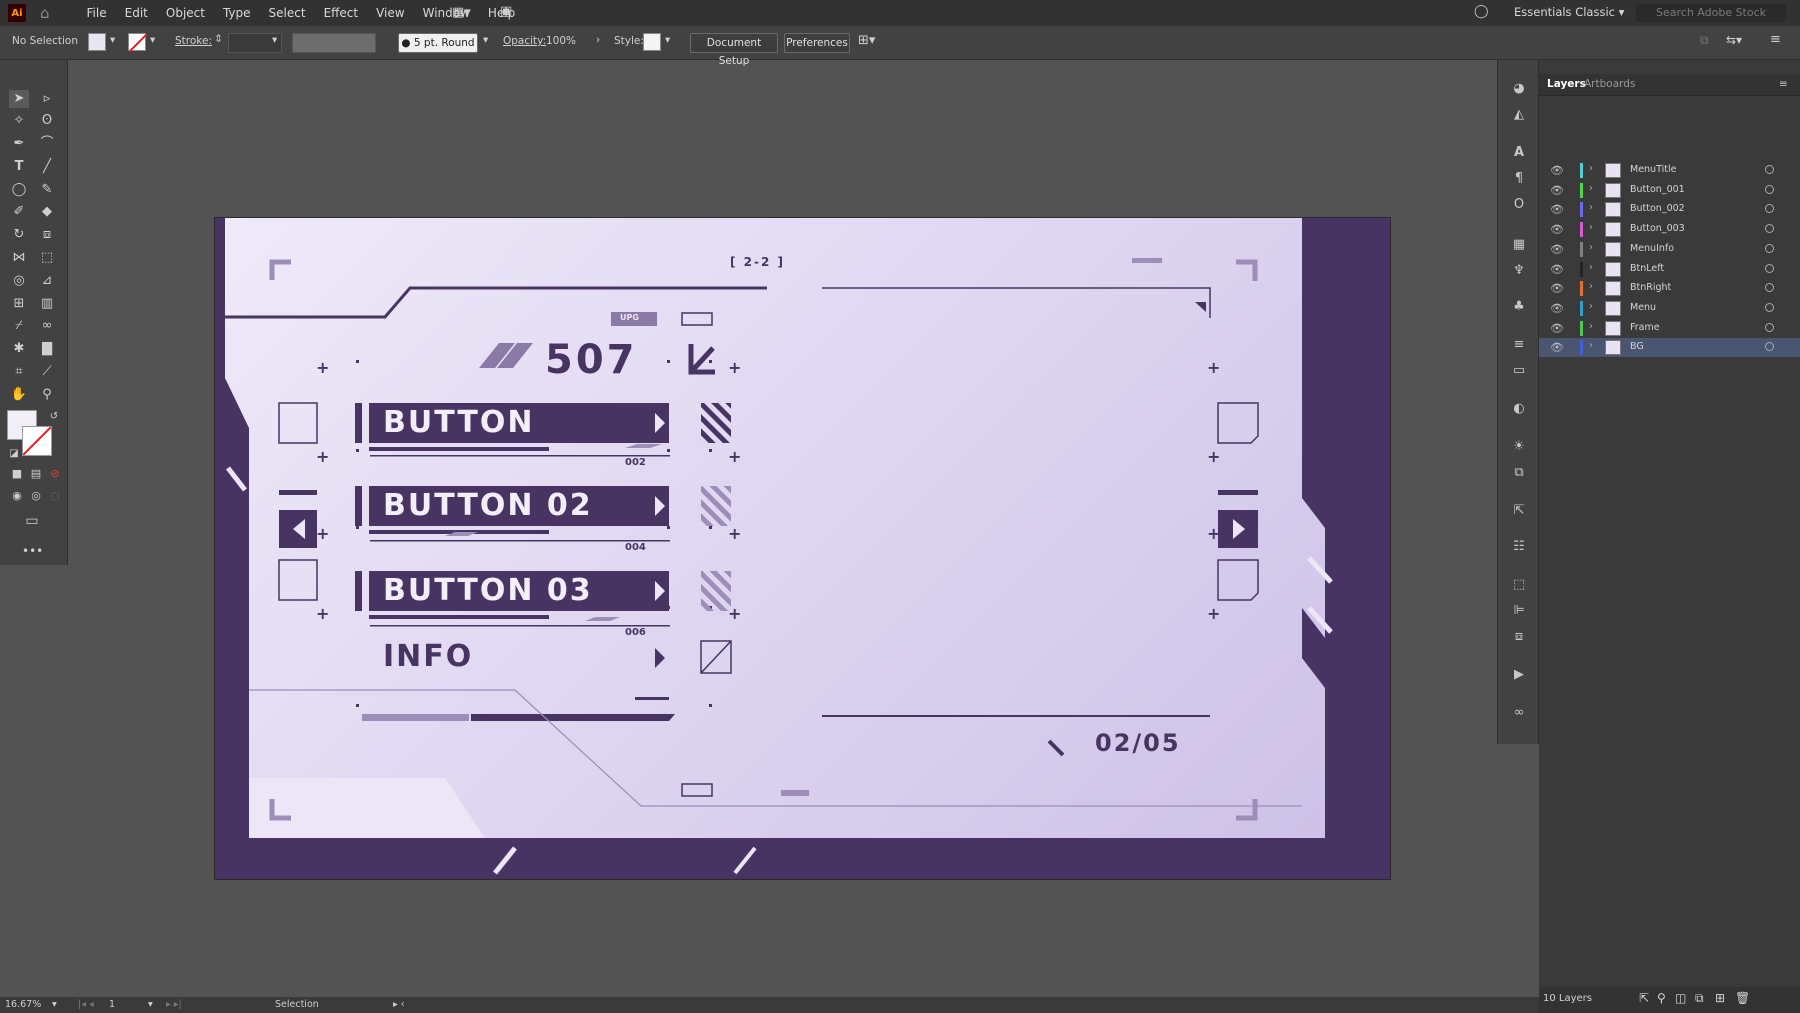 The width and height of the screenshot is (1800, 1013). Describe the element at coordinates (399, 1004) in the screenshot. I see `status-arrow-icon: ▸ ‹` at that location.